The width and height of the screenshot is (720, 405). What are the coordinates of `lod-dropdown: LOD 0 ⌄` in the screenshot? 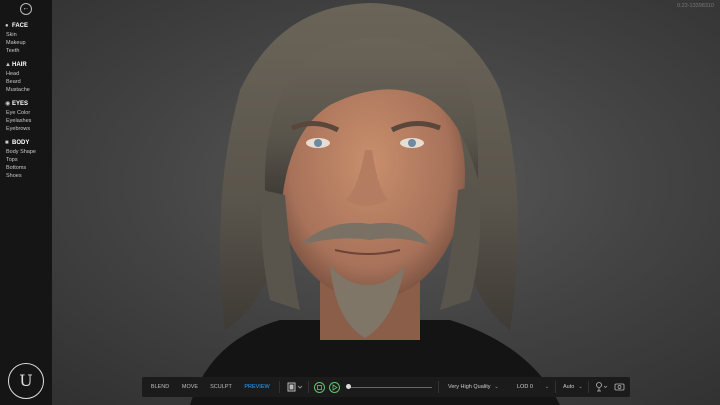 It's located at (533, 387).